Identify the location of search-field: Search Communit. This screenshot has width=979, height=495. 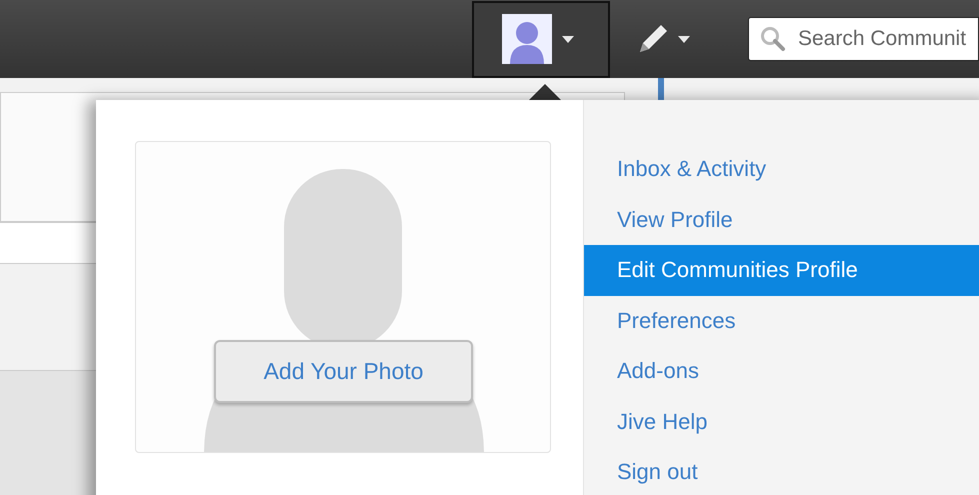
(863, 39).